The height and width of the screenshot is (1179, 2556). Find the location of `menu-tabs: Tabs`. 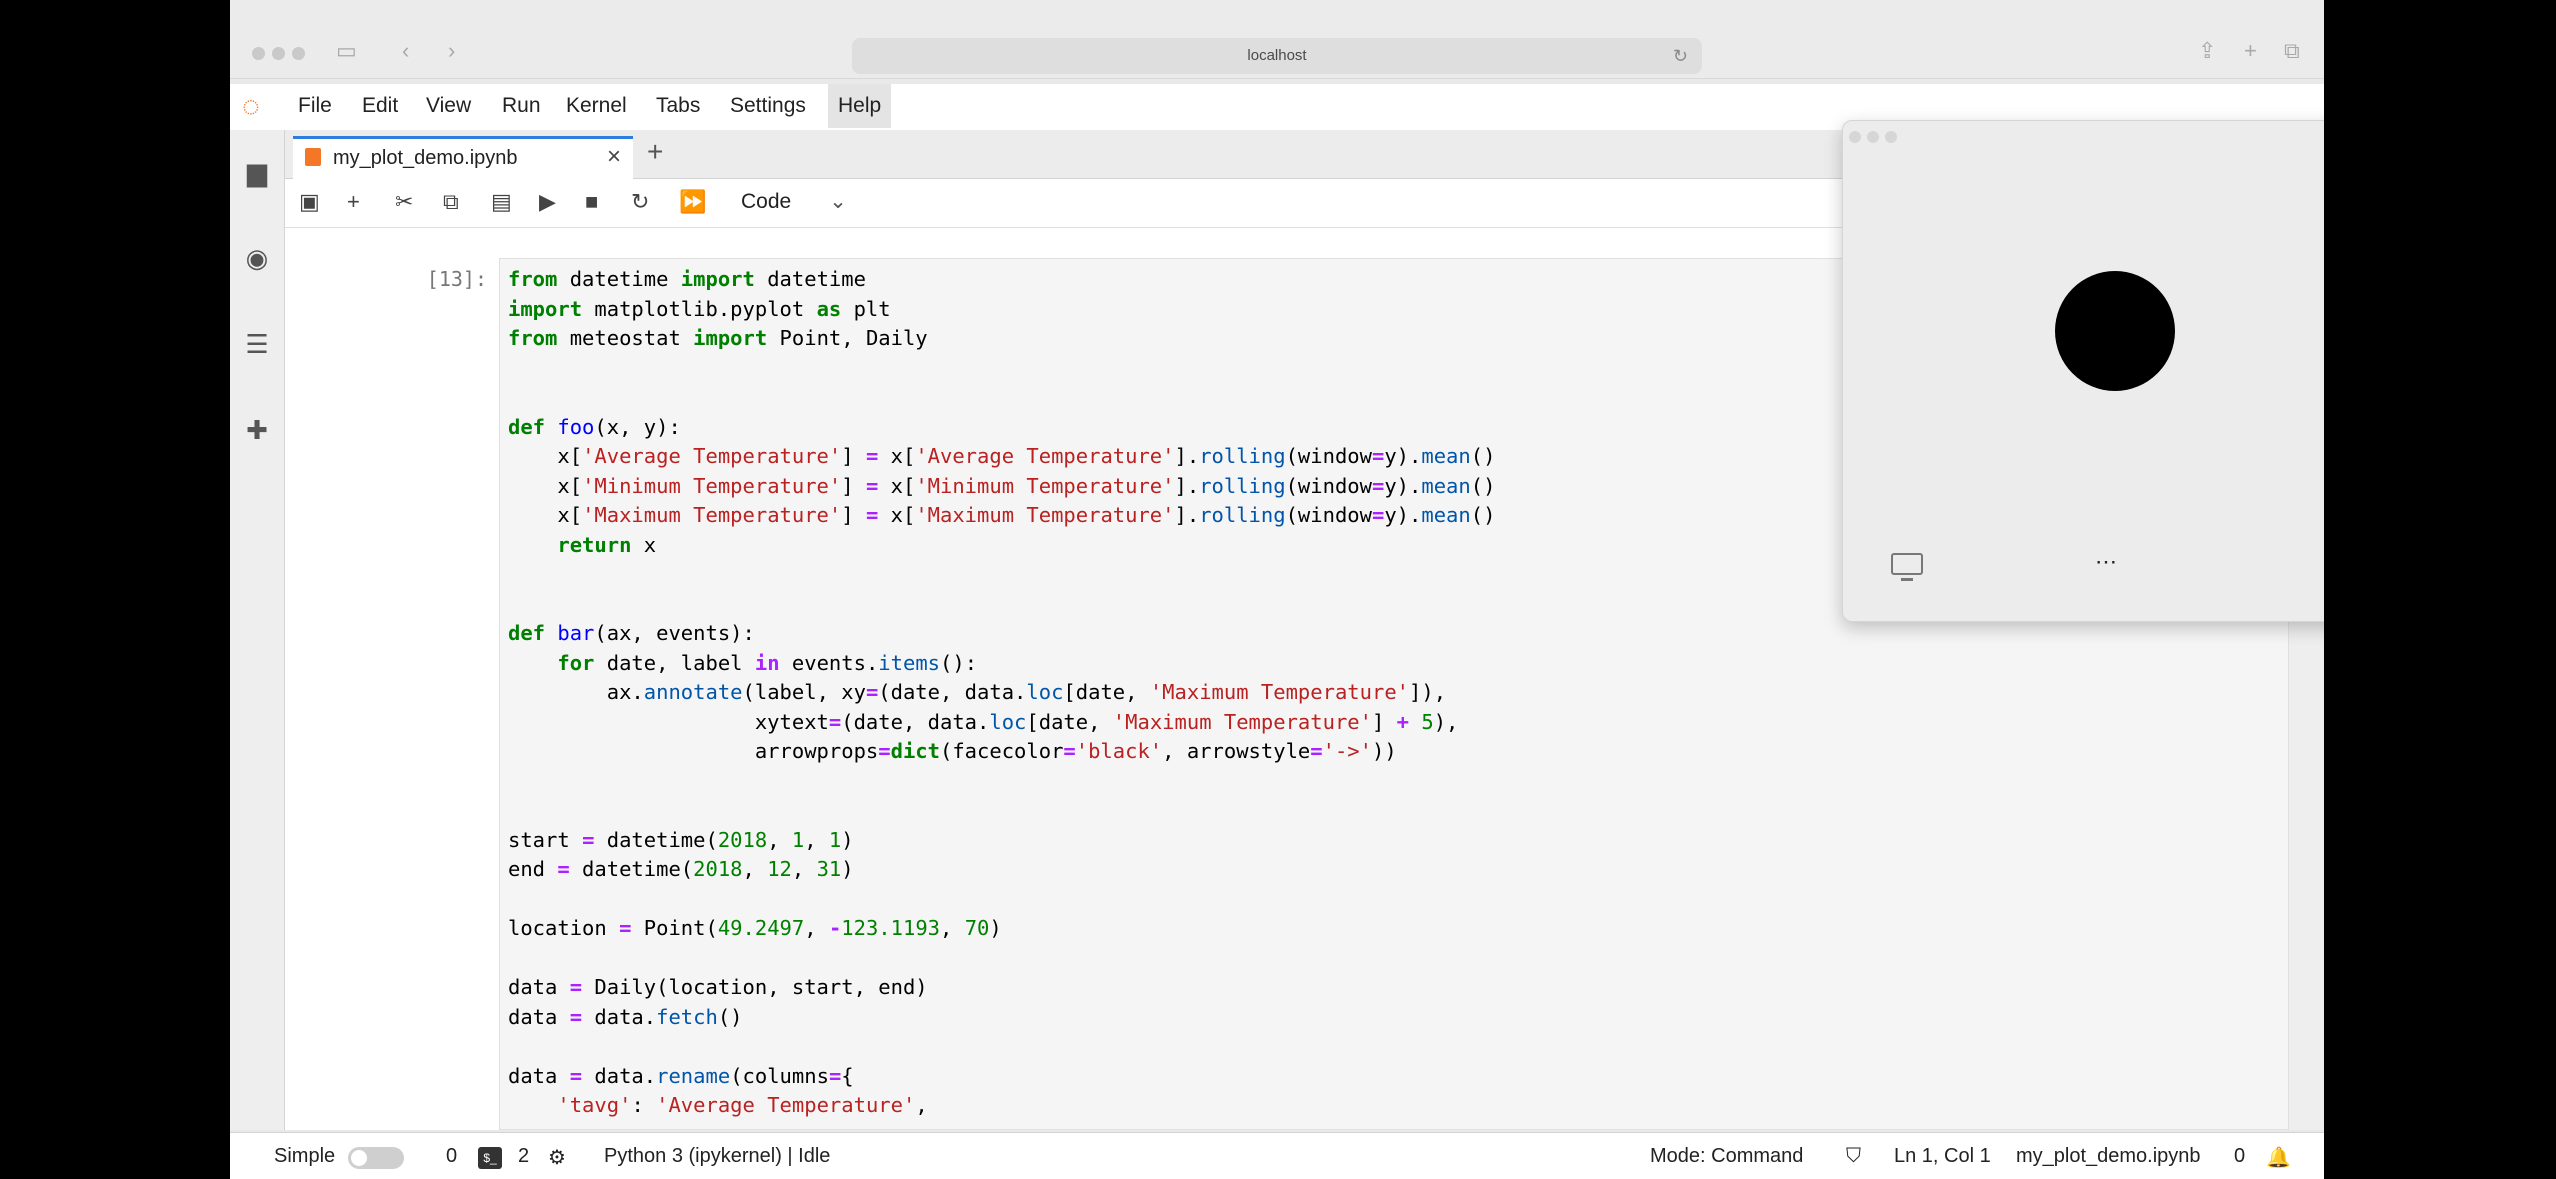

menu-tabs: Tabs is located at coordinates (678, 106).